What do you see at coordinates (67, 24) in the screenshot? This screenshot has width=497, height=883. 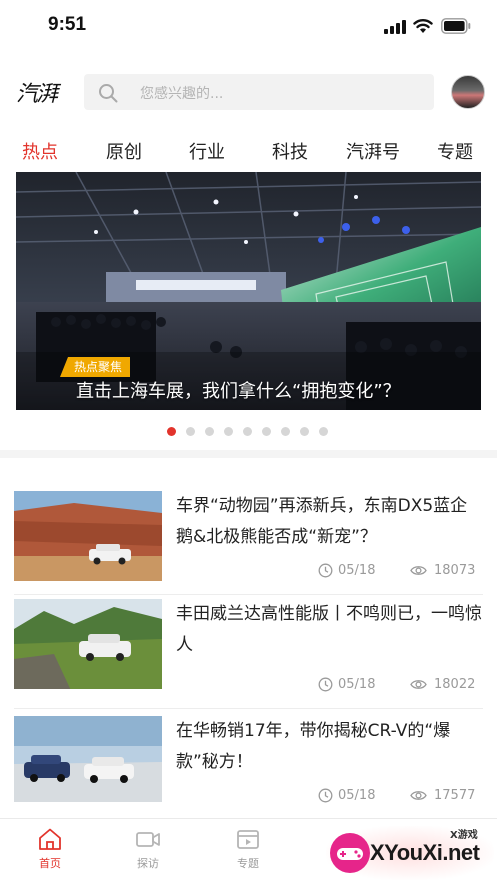 I see `status-time: 9:51` at bounding box center [67, 24].